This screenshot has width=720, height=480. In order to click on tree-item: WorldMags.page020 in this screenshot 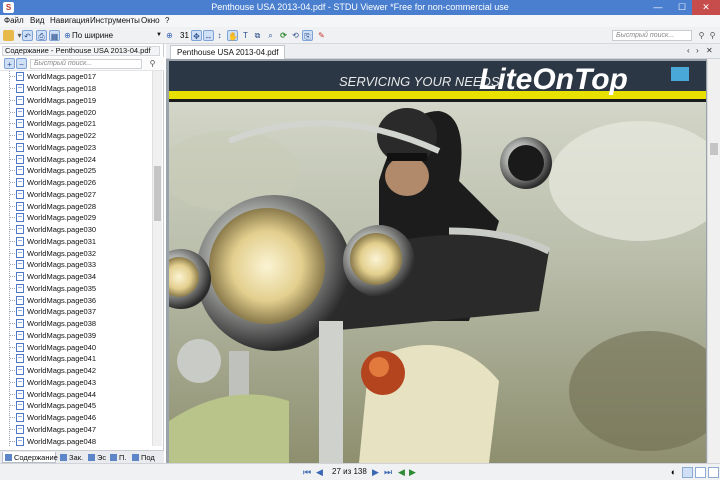, I will do `click(53, 112)`.